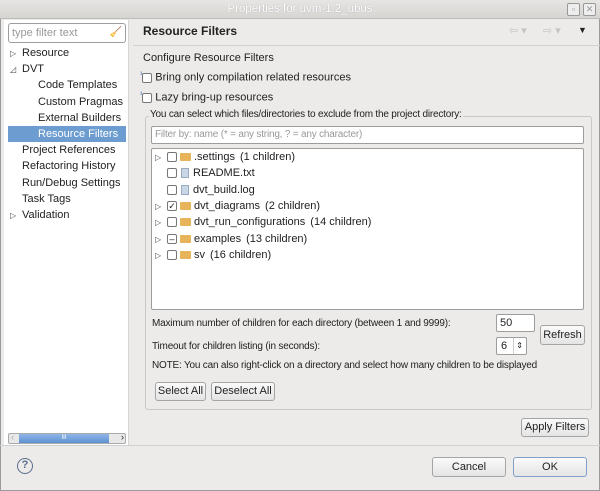 The width and height of the screenshot is (600, 491). Describe the element at coordinates (555, 427) in the screenshot. I see `apply-filters-button: Apply Filters` at that location.